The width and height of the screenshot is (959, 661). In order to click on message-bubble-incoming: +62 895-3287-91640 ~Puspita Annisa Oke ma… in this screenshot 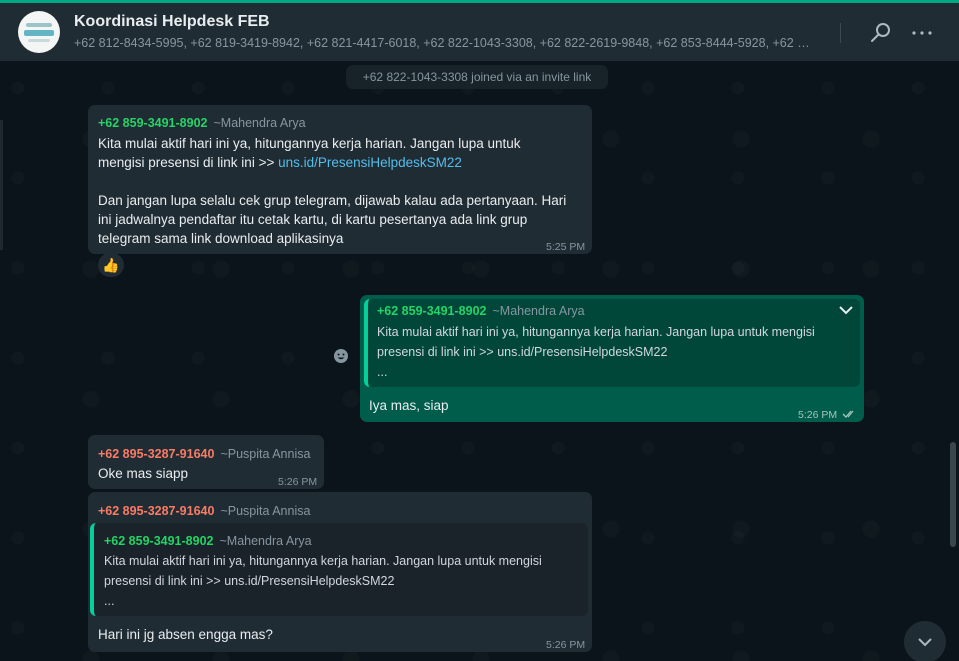, I will do `click(206, 462)`.